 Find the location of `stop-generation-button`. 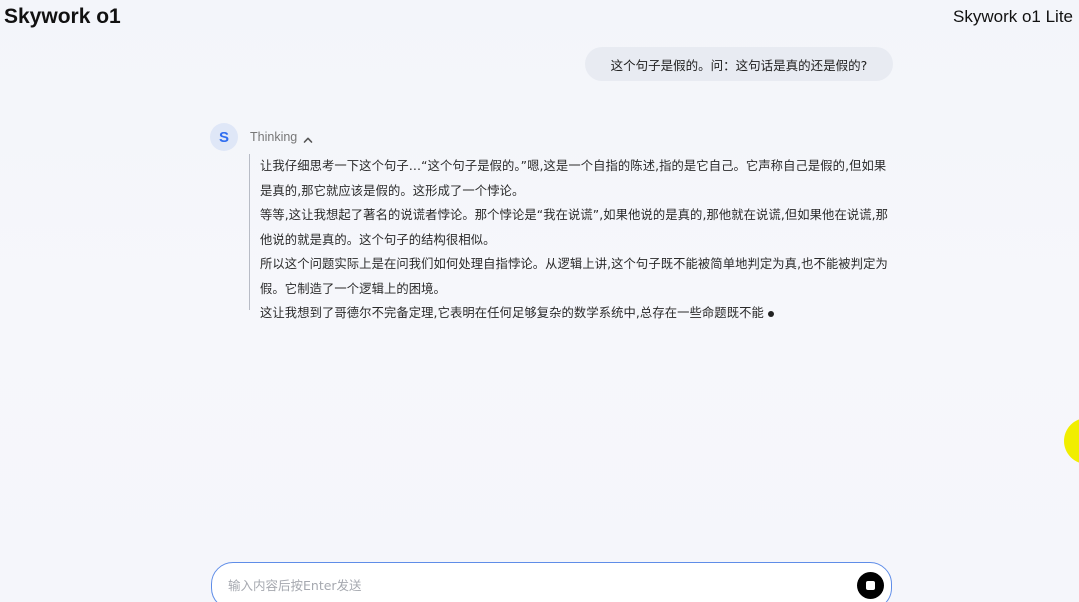

stop-generation-button is located at coordinates (870, 585).